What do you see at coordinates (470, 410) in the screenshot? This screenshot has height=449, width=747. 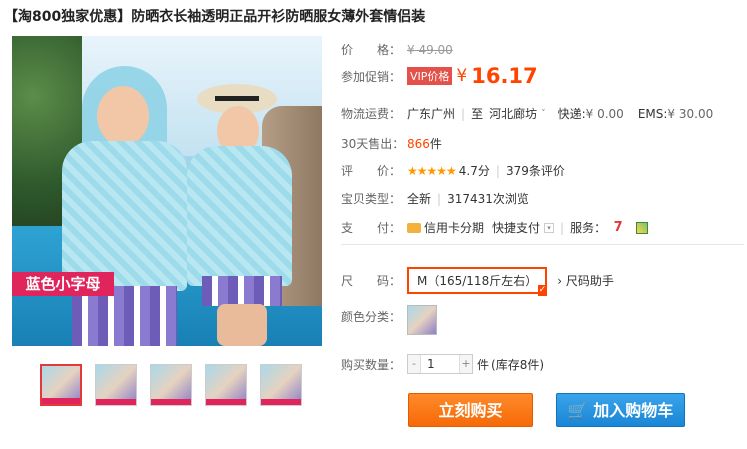 I see `buy-now-button: 立刻购买` at bounding box center [470, 410].